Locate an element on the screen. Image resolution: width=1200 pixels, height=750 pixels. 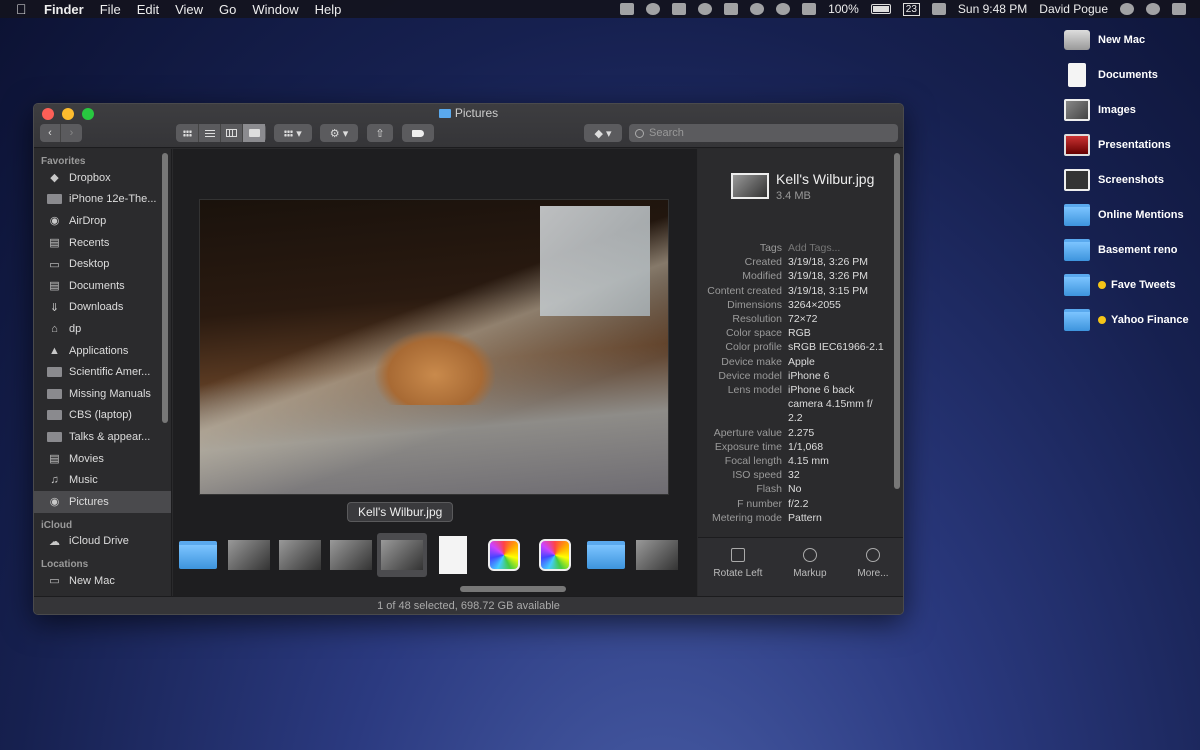
metadata-key: Tags is located at coordinates (770, 248).